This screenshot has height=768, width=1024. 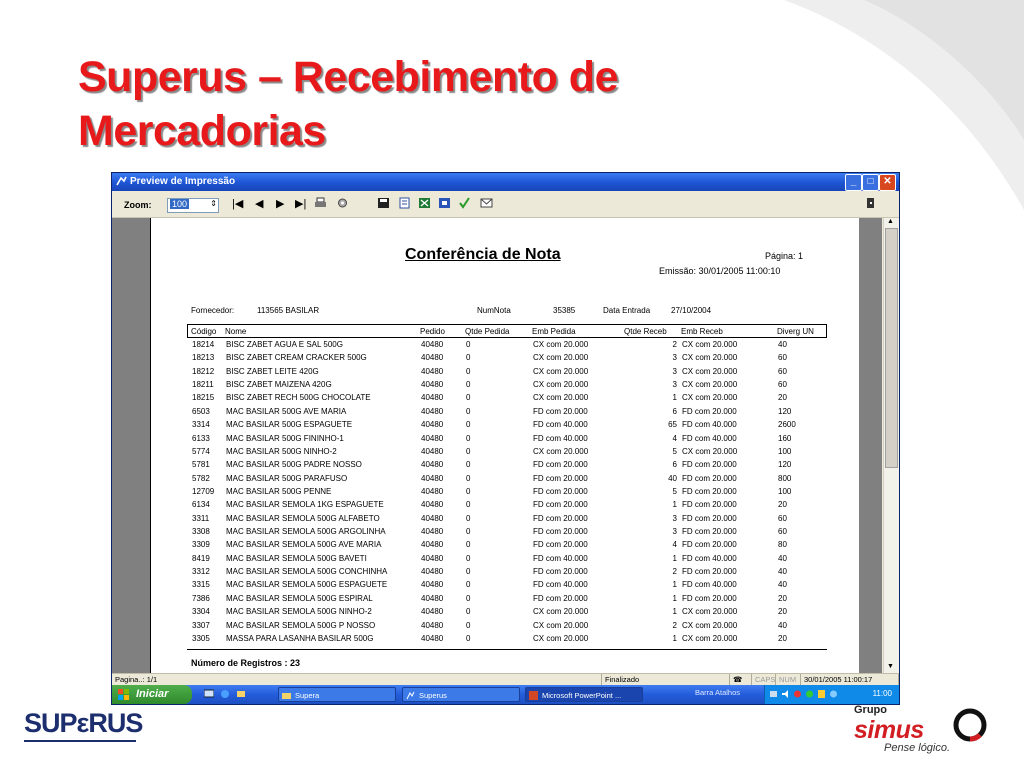 What do you see at coordinates (299, 598) in the screenshot?
I see `cell-nome: MAC BASILAR SEMOLA 500G ESPIRAL` at bounding box center [299, 598].